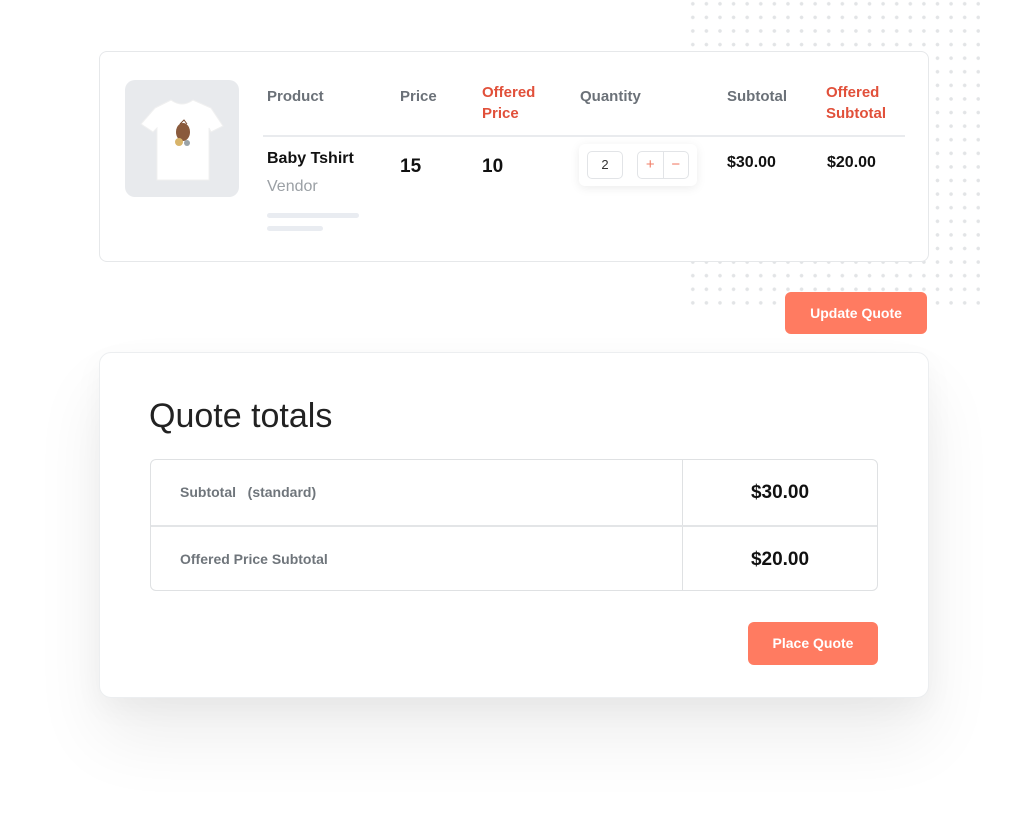 This screenshot has height=831, width=1024. I want to click on totals-row: Offered Price Subtotal $20.00, so click(514, 557).